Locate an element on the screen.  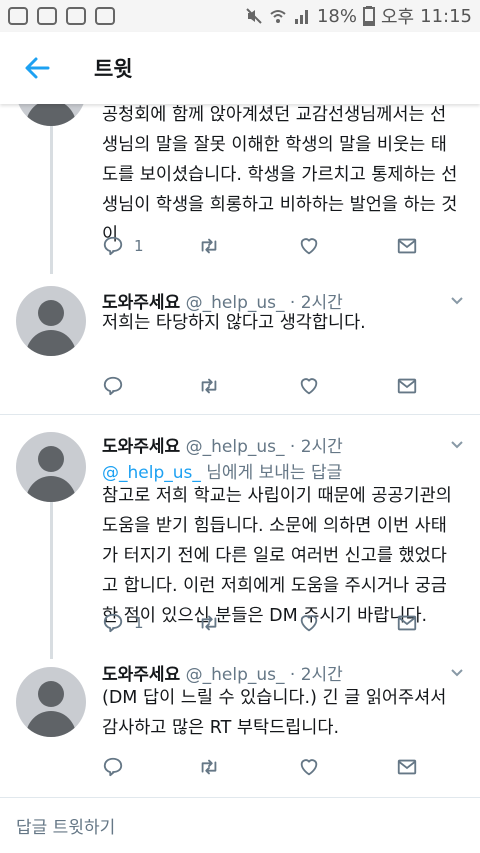
reply-tweet-placeholder: 답글 트윗하기 is located at coordinates (65, 825).